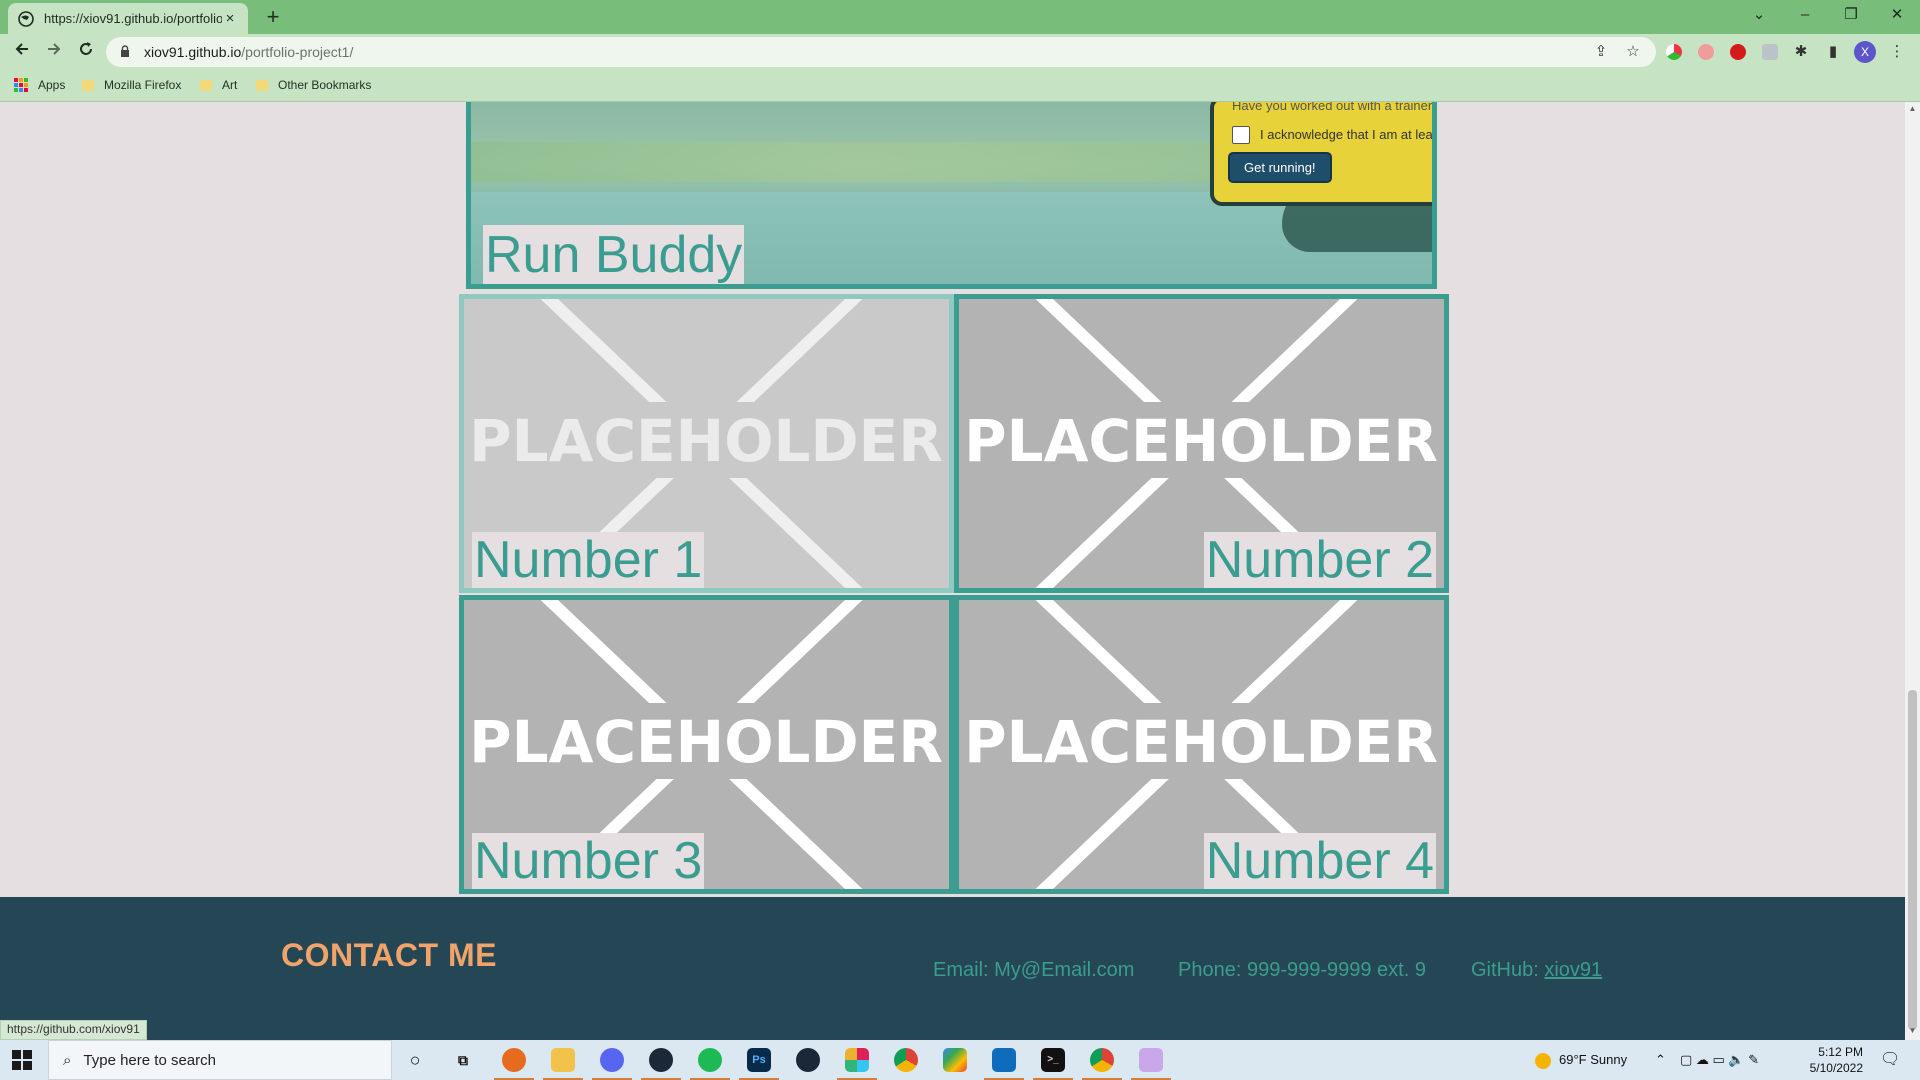 The image size is (1920, 1080). I want to click on link-status-bar: https://github.com/xiov91, so click(73, 1030).